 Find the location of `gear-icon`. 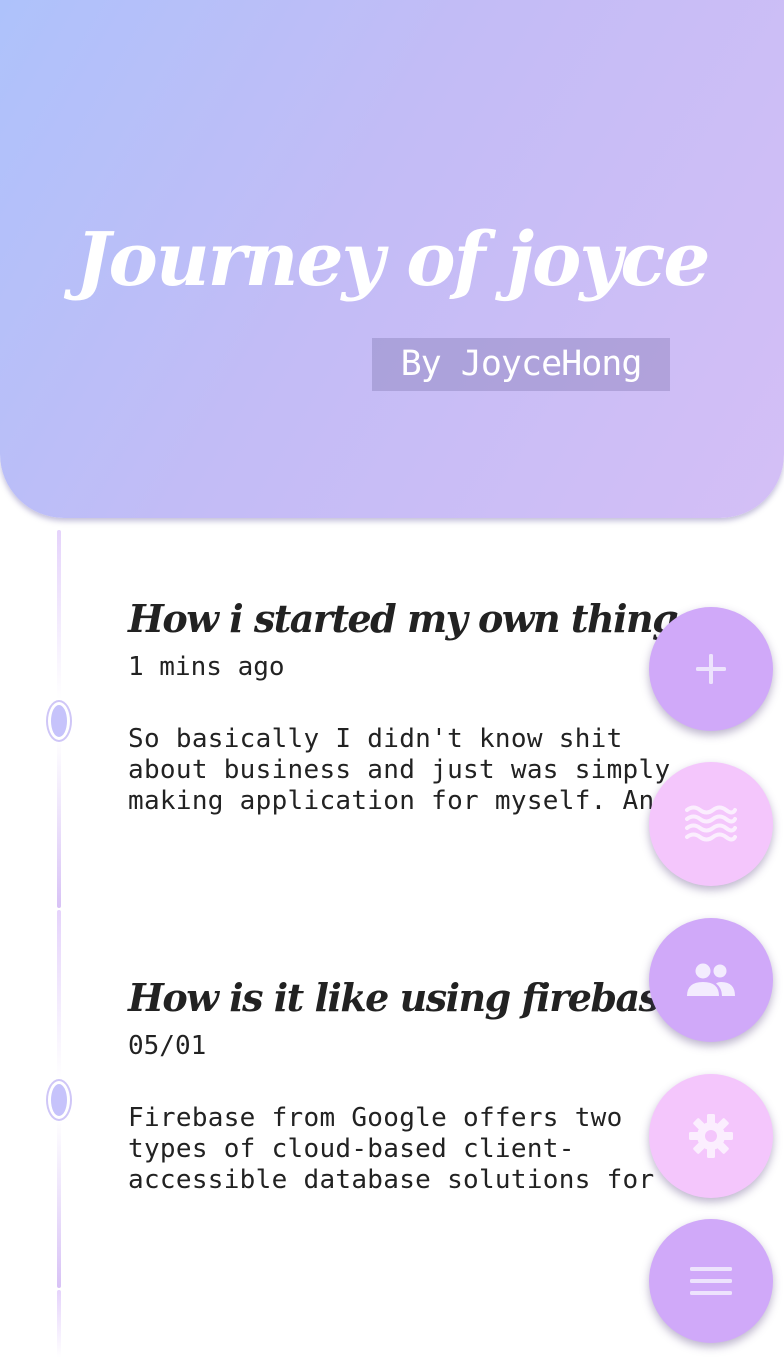

gear-icon is located at coordinates (711, 1136).